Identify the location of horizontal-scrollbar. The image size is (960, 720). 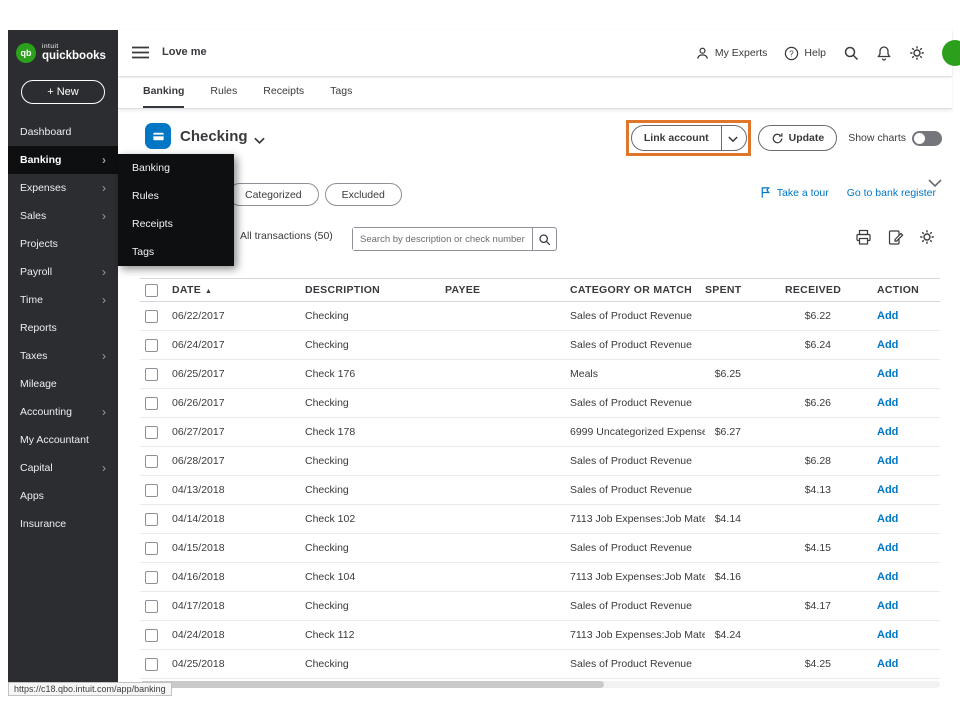
(540, 684).